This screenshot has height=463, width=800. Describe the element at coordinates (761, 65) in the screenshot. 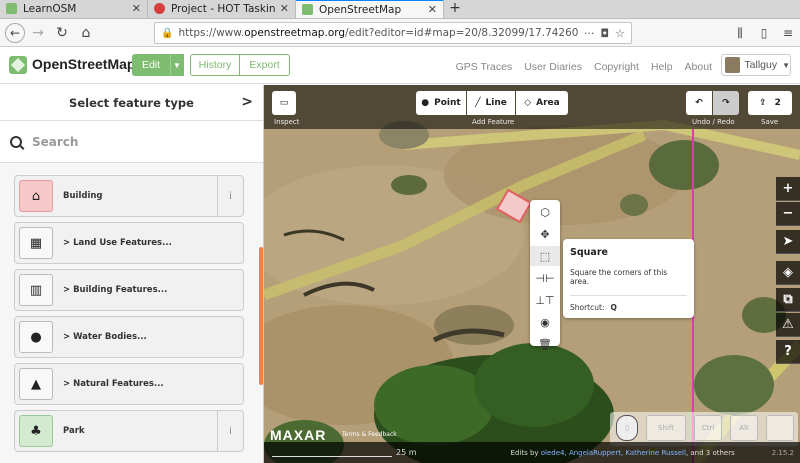

I see `user-name: Tallguy` at that location.